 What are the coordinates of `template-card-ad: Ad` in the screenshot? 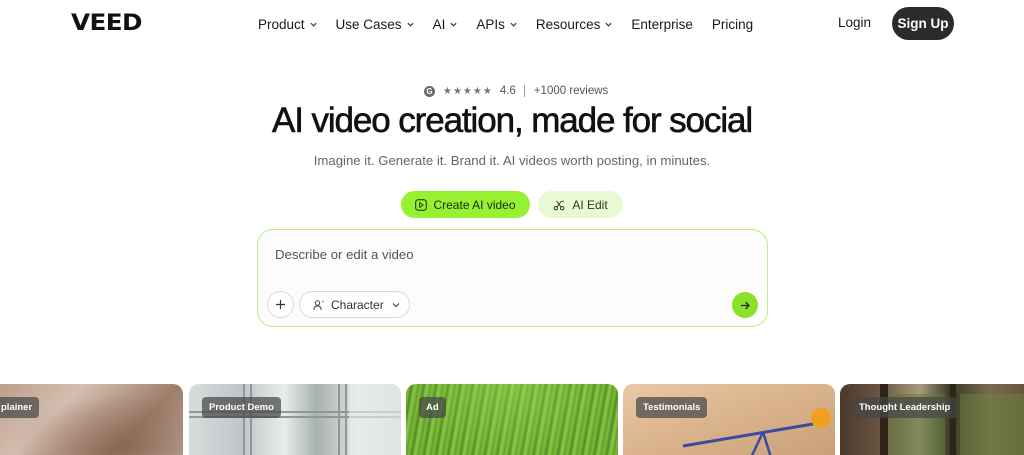 It's located at (512, 419).